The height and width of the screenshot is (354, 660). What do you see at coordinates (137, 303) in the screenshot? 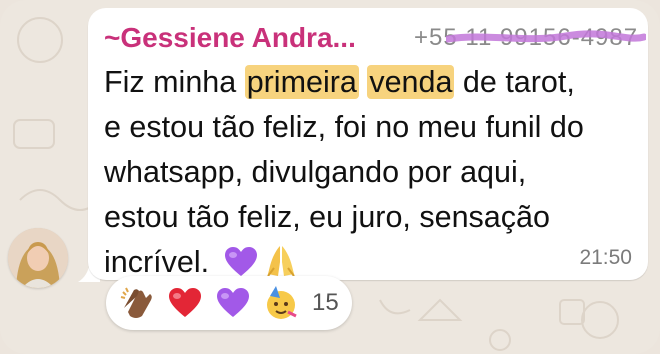
I see `clapping-hands-icon` at bounding box center [137, 303].